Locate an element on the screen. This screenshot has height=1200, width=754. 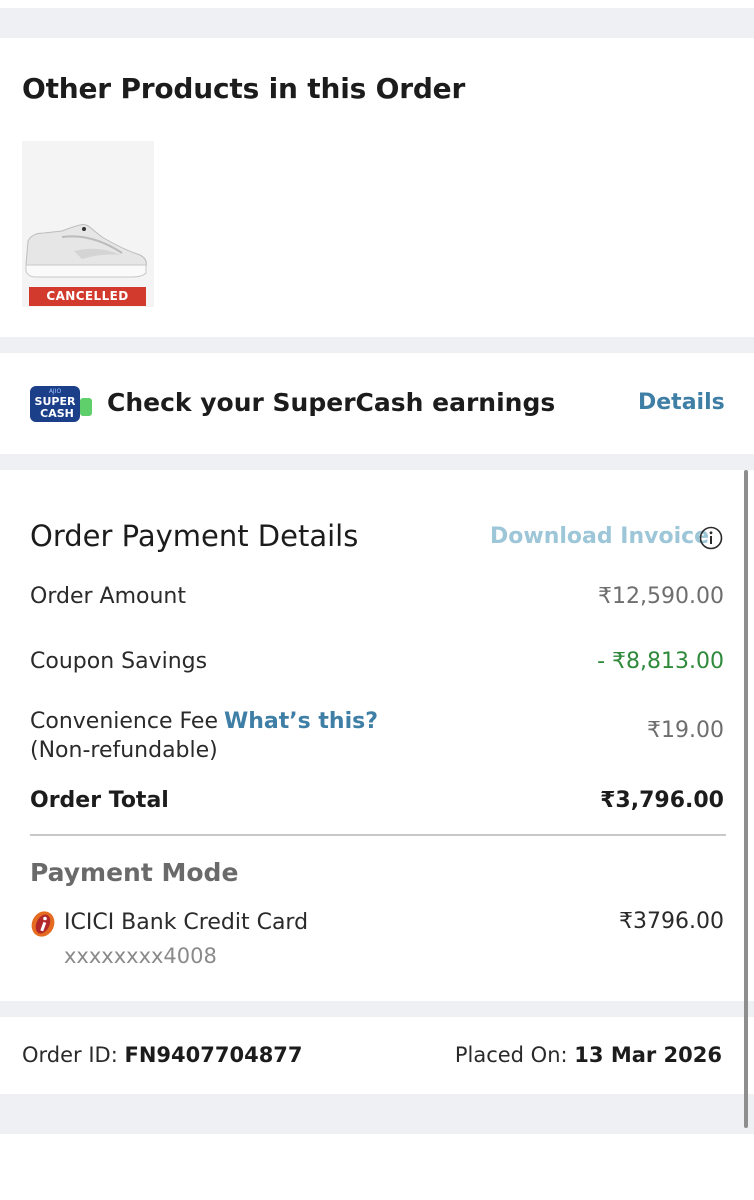
product-thumbnail is located at coordinates (88, 224).